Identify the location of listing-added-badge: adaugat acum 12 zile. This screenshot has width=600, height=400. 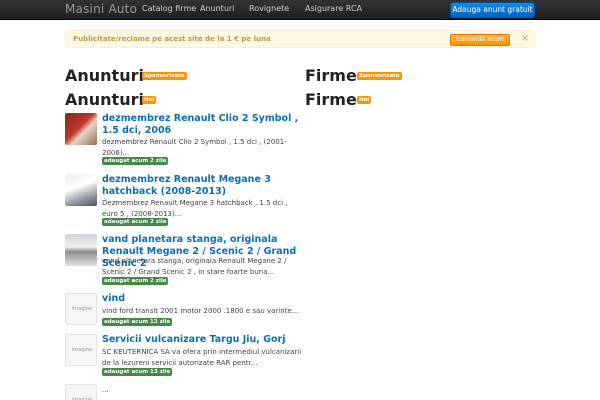
(137, 322).